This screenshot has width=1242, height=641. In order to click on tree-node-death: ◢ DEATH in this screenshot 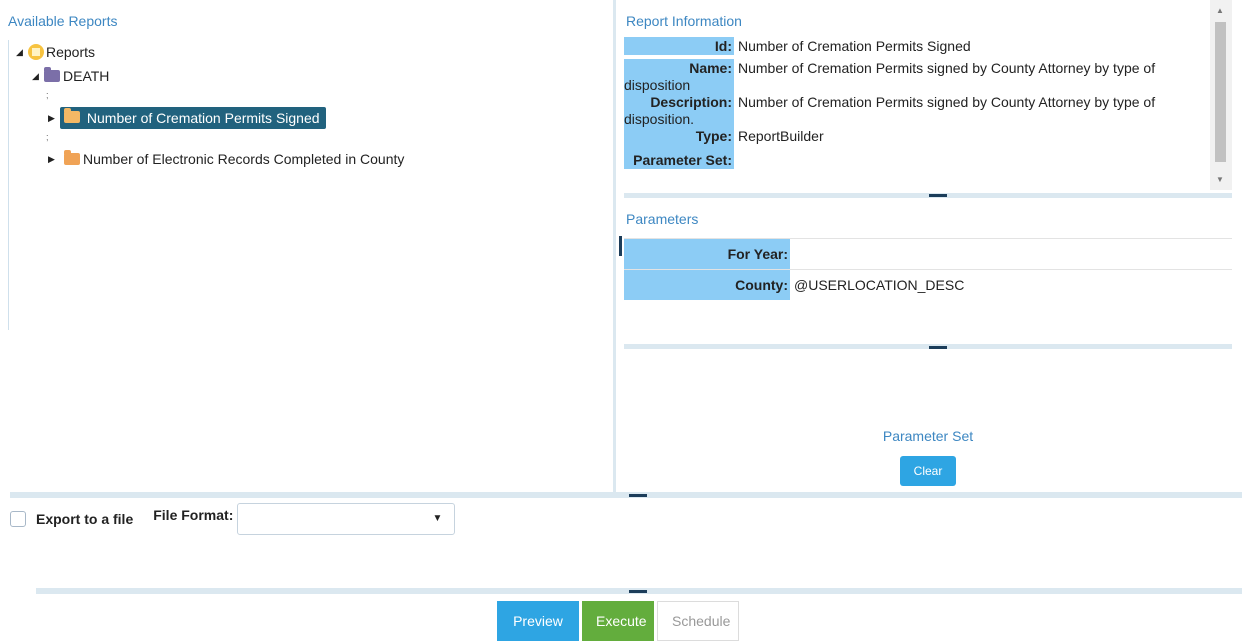, I will do `click(71, 75)`.